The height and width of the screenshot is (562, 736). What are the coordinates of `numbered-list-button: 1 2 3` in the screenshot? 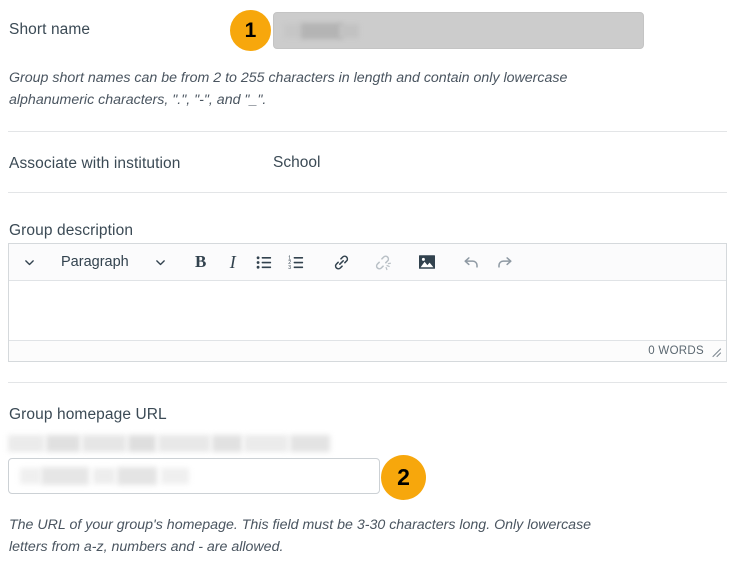 It's located at (297, 262).